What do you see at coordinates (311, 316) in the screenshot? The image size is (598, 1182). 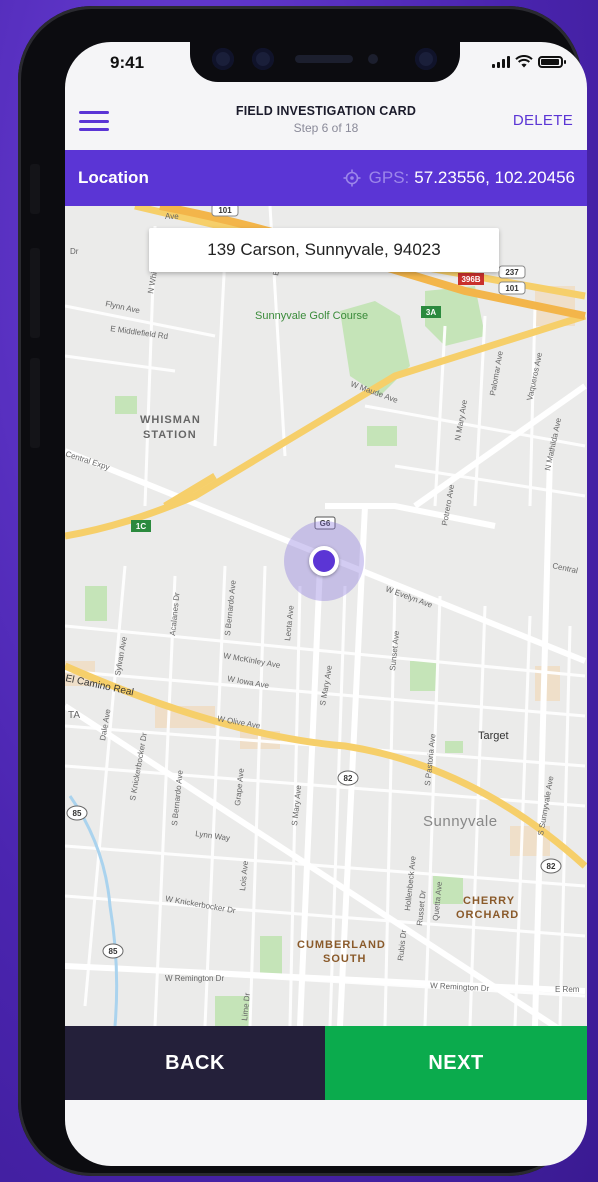 I see `map-label-golf: Sunnyvale Golf Course` at bounding box center [311, 316].